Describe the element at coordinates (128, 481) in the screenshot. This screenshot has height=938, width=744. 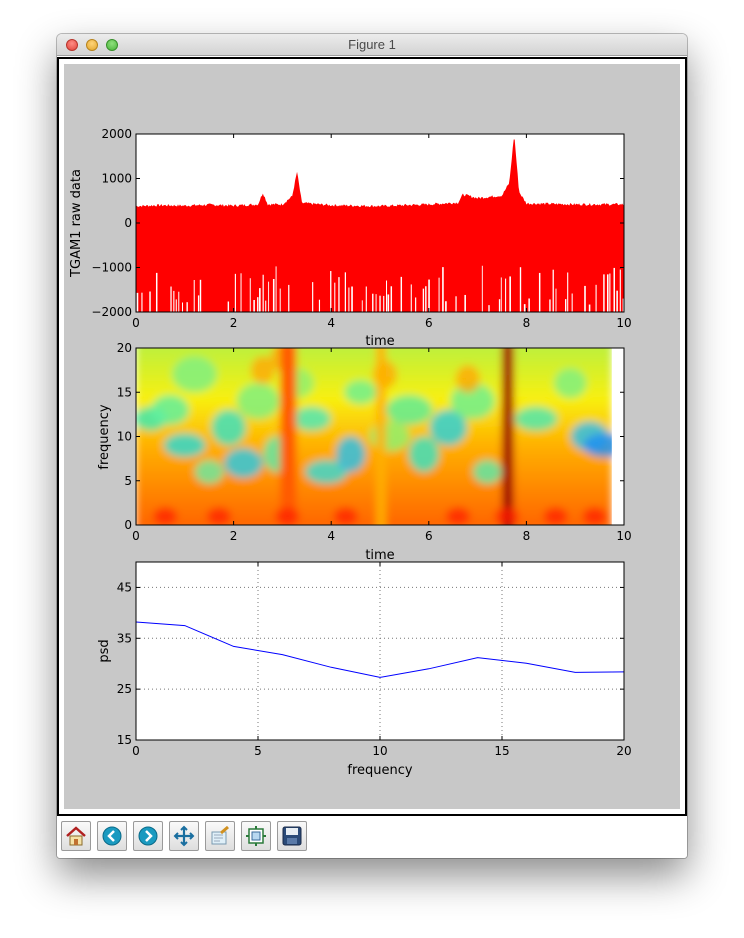
I see `y-tick-label: 5` at that location.